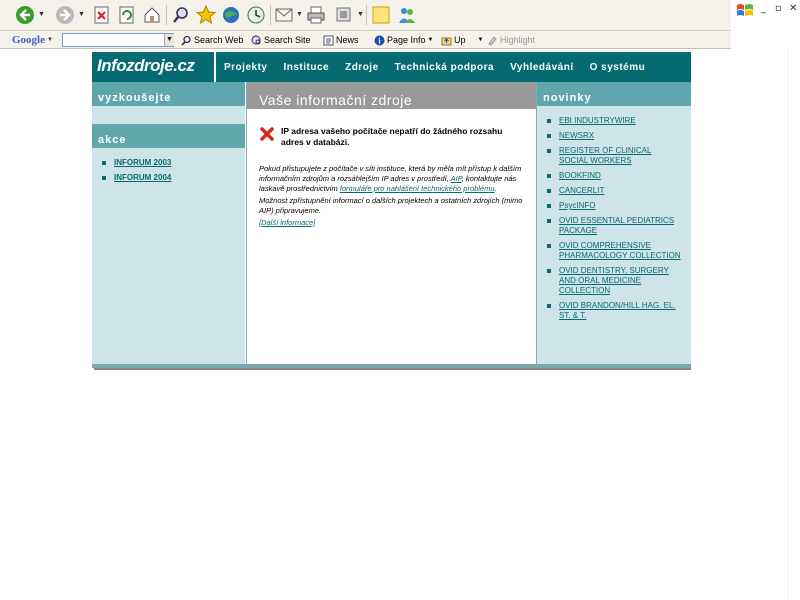 The image size is (800, 600). What do you see at coordinates (32, 40) in the screenshot?
I see `google-logo: Google ▼` at bounding box center [32, 40].